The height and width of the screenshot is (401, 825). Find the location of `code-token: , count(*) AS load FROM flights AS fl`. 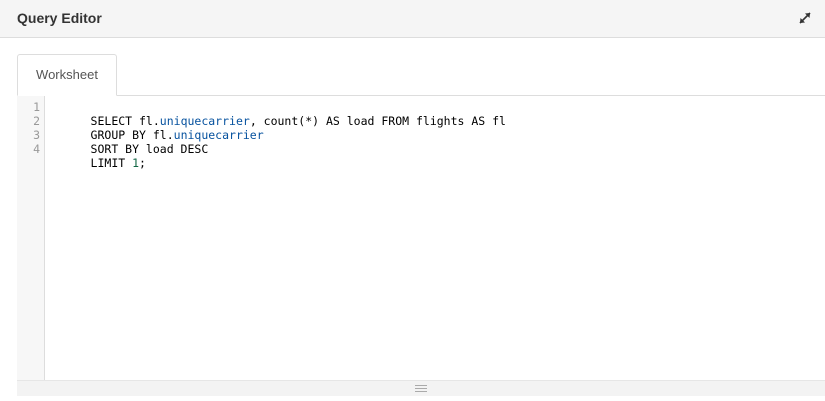

code-token: , count(*) AS load FROM flights AS fl is located at coordinates (377, 121).